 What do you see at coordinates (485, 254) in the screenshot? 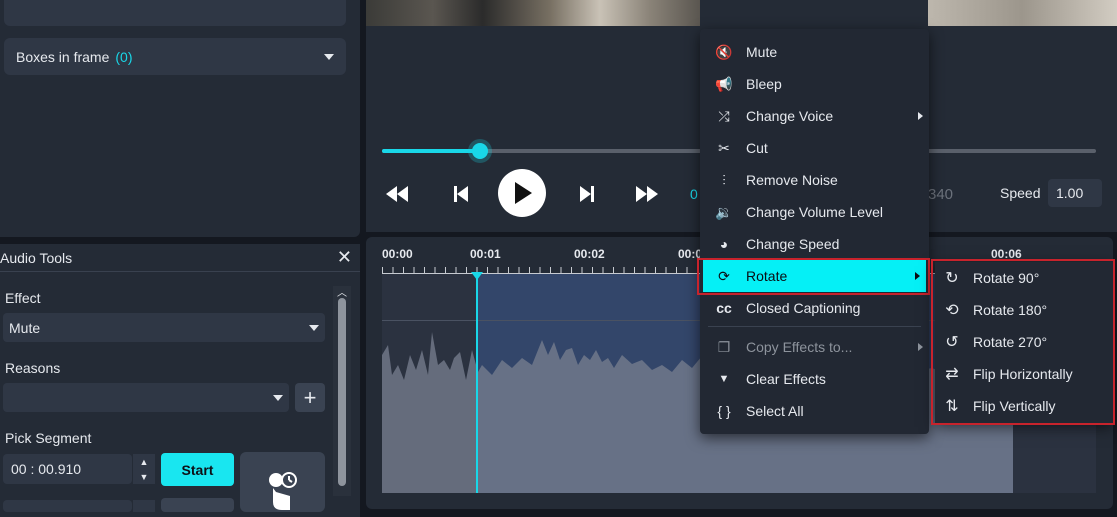
I see `tick-label: 00:01` at bounding box center [485, 254].